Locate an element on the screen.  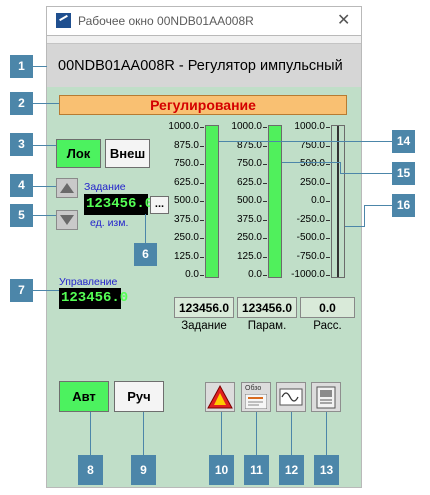
scale-right-tick-label: -500.0 is located at coordinates (310, 237).